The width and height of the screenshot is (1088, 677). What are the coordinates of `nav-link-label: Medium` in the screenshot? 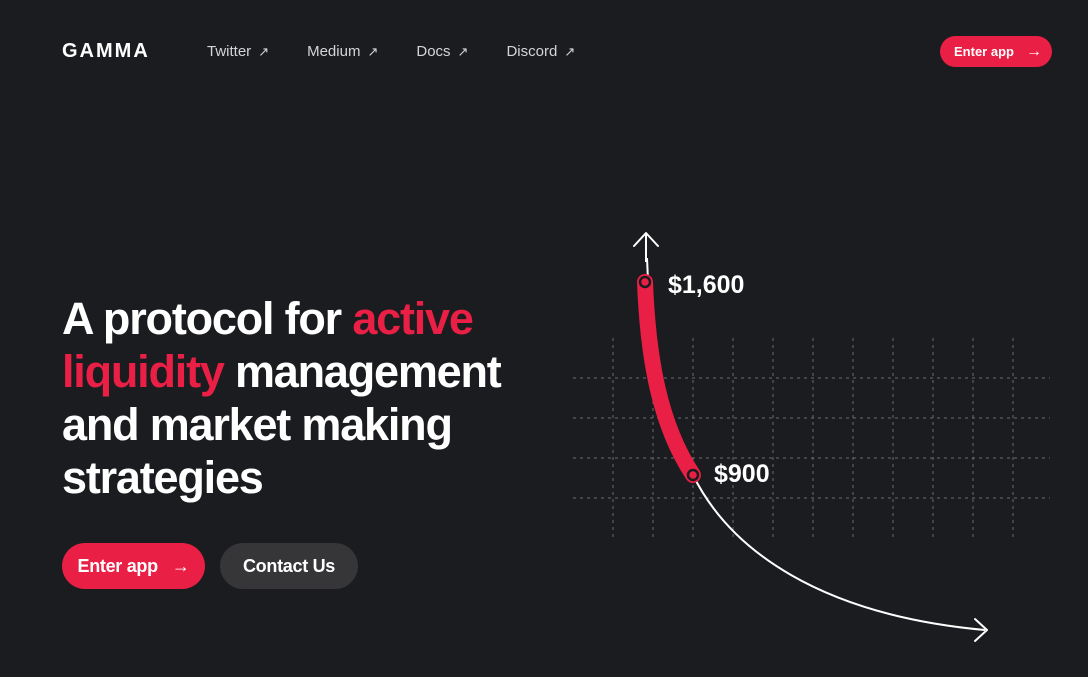 It's located at (334, 51).